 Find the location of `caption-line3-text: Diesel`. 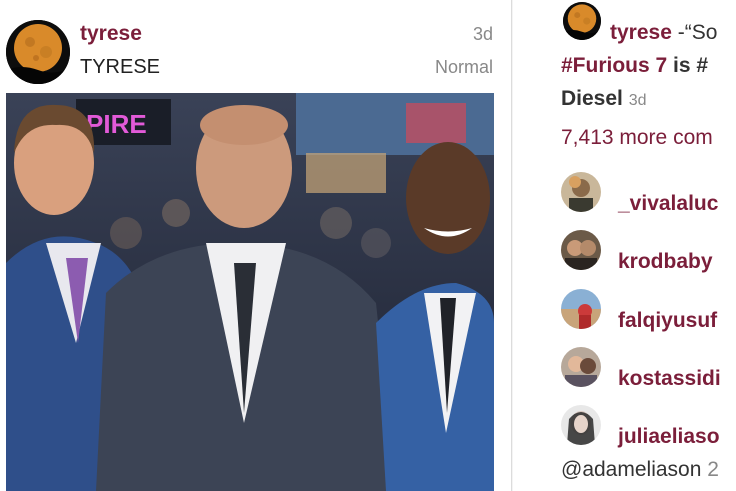

caption-line3-text: Diesel is located at coordinates (592, 98).